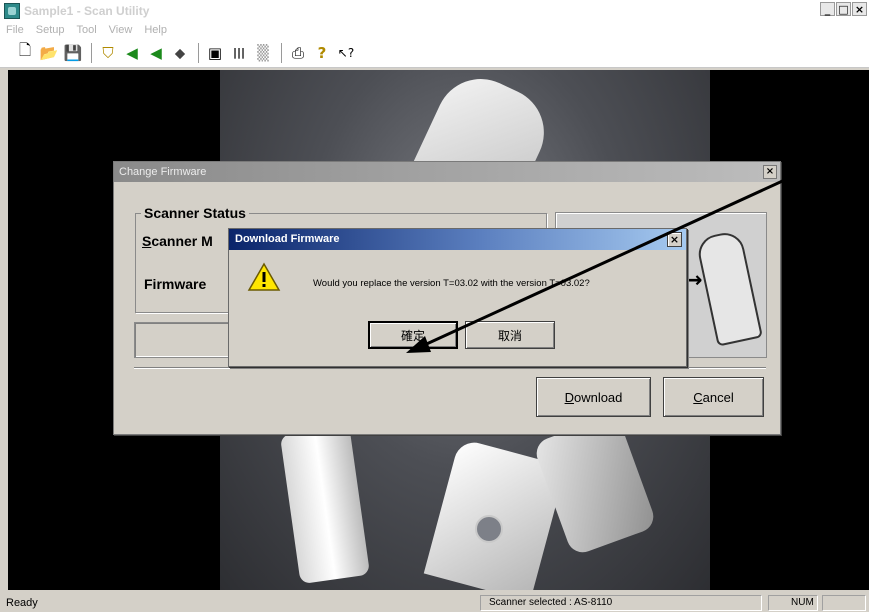 The width and height of the screenshot is (869, 612). I want to click on scanner-stand-image, so click(325, 505).